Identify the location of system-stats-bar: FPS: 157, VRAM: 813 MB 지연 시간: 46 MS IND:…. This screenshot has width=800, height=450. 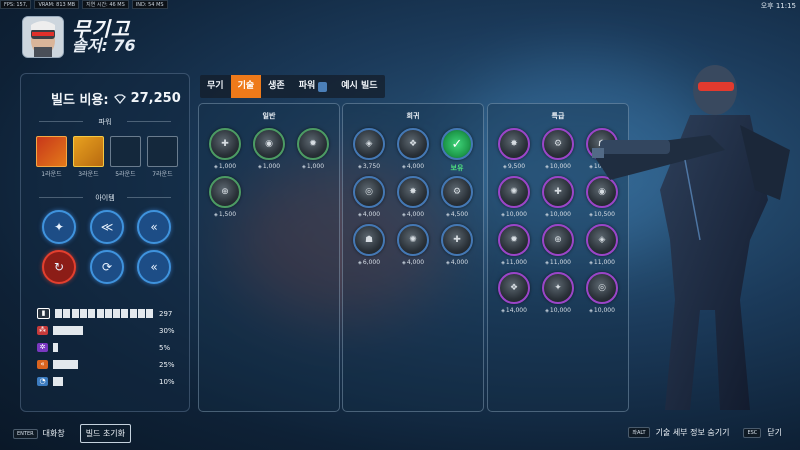
(84, 4).